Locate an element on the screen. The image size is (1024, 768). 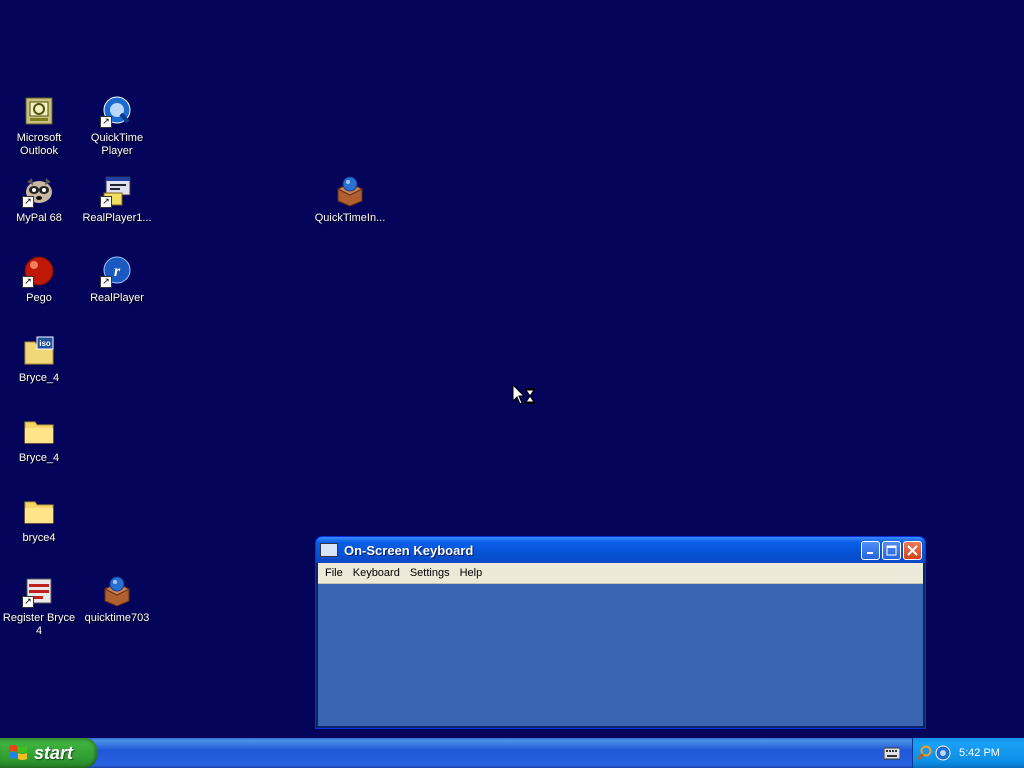
quicktime-icon: ↗ is located at coordinates (117, 111).